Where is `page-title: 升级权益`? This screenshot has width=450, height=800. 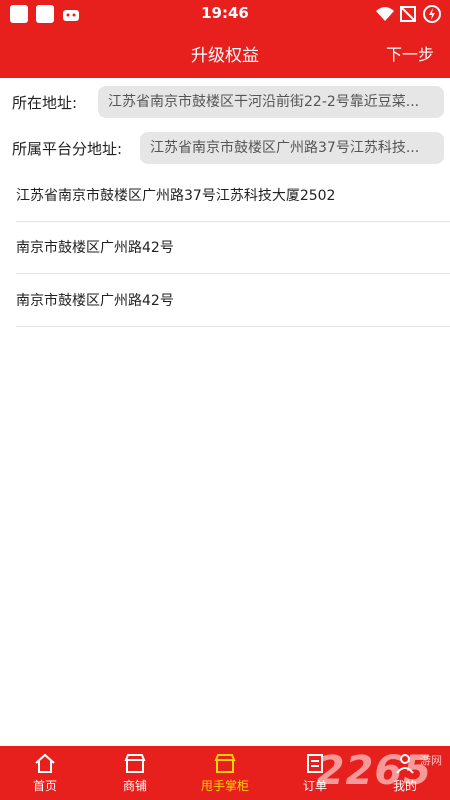 page-title: 升级权益 is located at coordinates (225, 56).